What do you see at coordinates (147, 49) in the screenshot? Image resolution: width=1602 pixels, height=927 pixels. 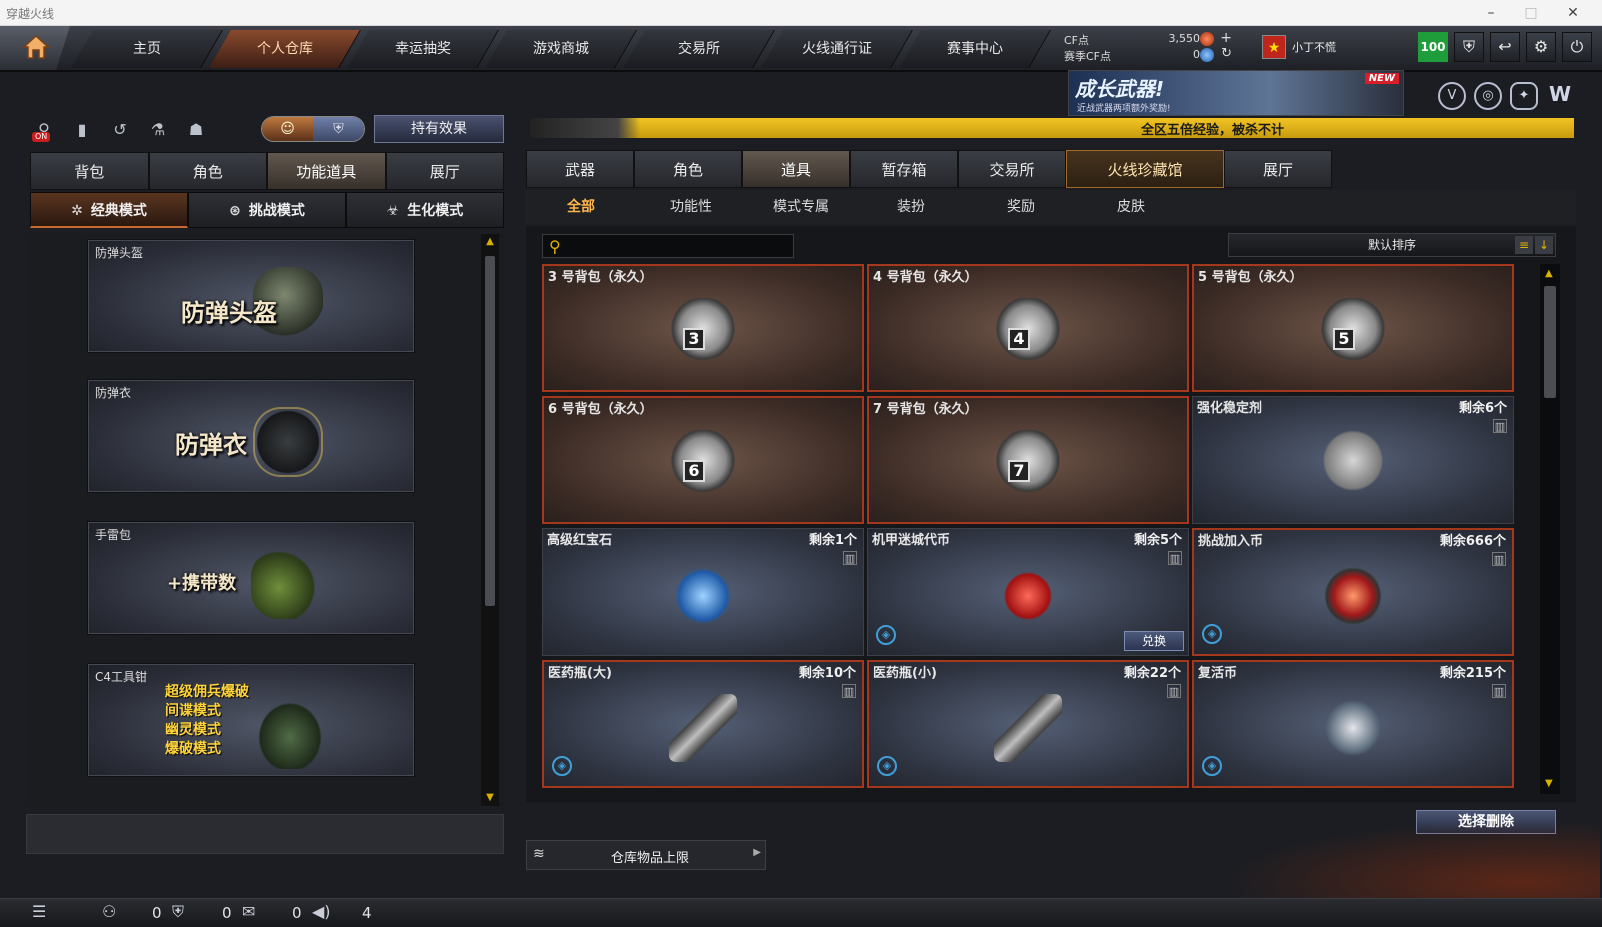 I see `nav-tab-home: 主页` at bounding box center [147, 49].